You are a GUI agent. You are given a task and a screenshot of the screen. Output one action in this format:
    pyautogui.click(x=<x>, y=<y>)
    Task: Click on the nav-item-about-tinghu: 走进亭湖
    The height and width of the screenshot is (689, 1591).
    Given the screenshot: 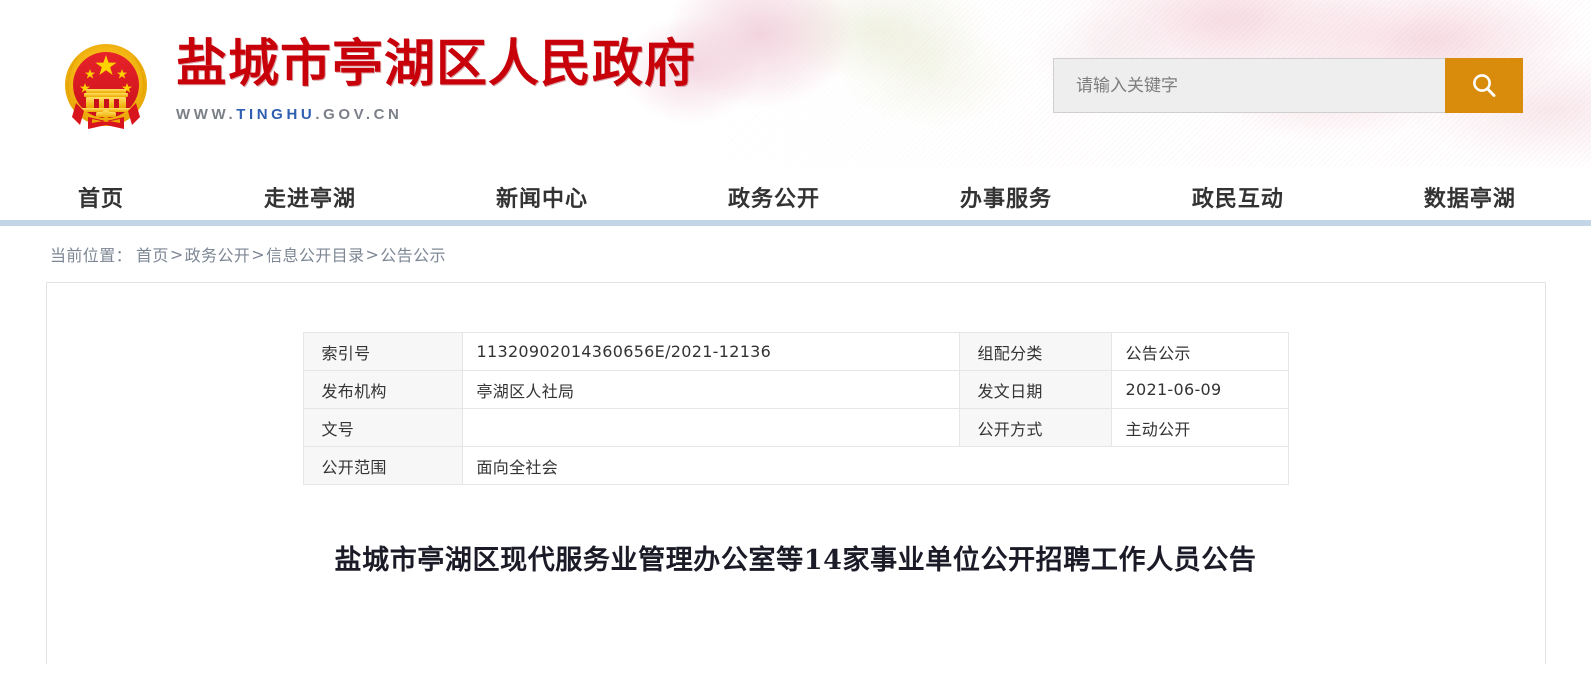 What is the action you would take?
    pyautogui.click(x=310, y=197)
    